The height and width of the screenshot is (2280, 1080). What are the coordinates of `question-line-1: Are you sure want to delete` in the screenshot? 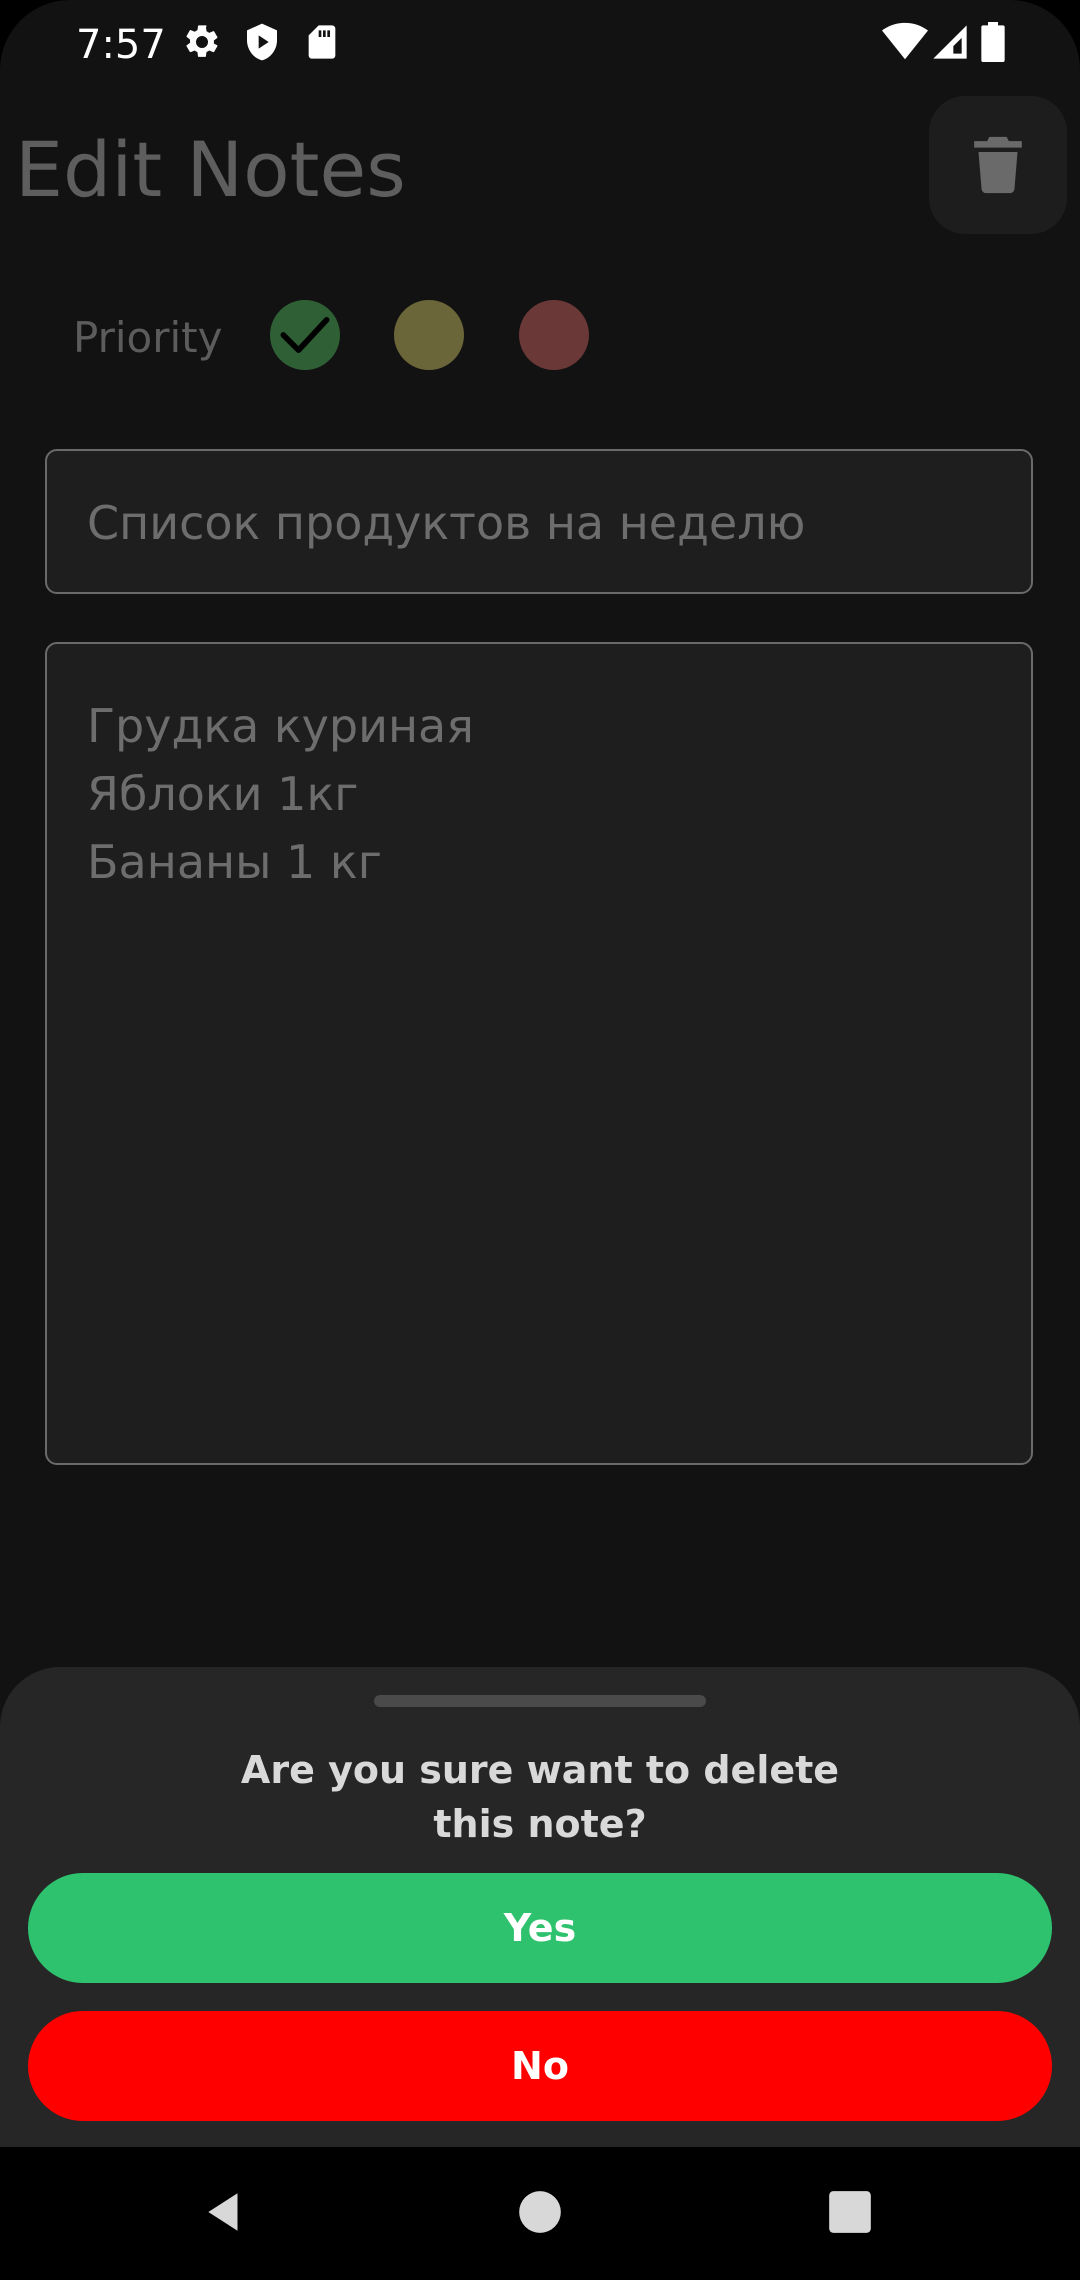 It's located at (540, 1770).